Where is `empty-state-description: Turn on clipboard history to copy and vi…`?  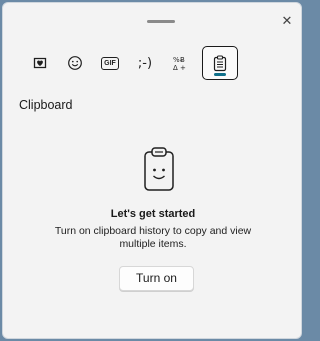 empty-state-description: Turn on clipboard history to copy and vi… is located at coordinates (153, 237).